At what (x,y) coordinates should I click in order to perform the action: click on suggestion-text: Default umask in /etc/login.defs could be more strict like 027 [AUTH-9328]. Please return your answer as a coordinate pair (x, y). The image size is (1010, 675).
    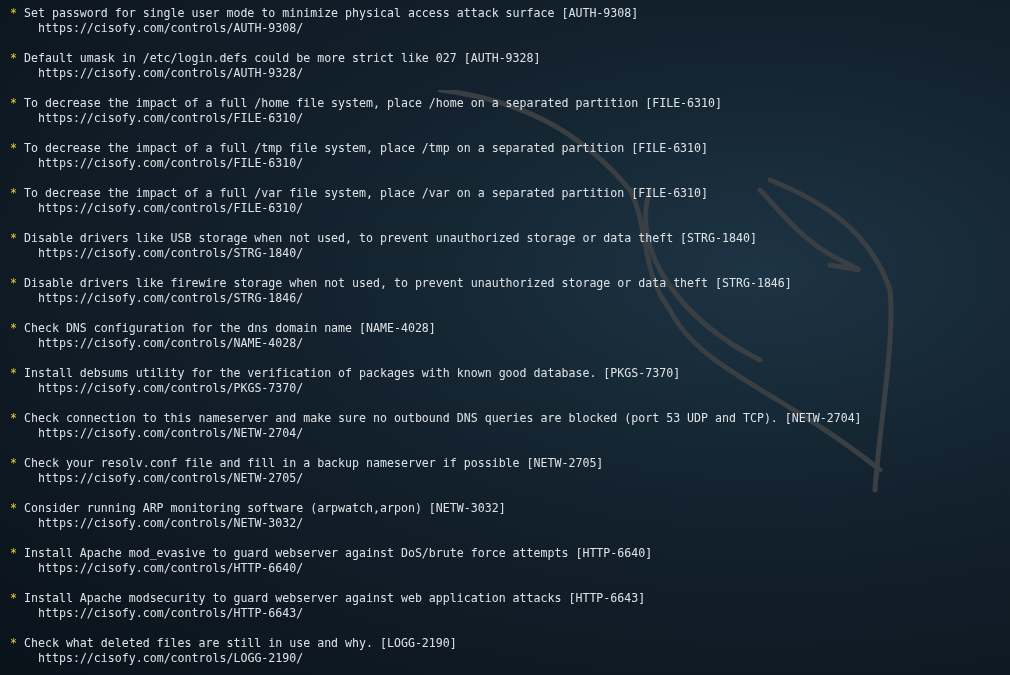
    Looking at the image, I should click on (282, 58).